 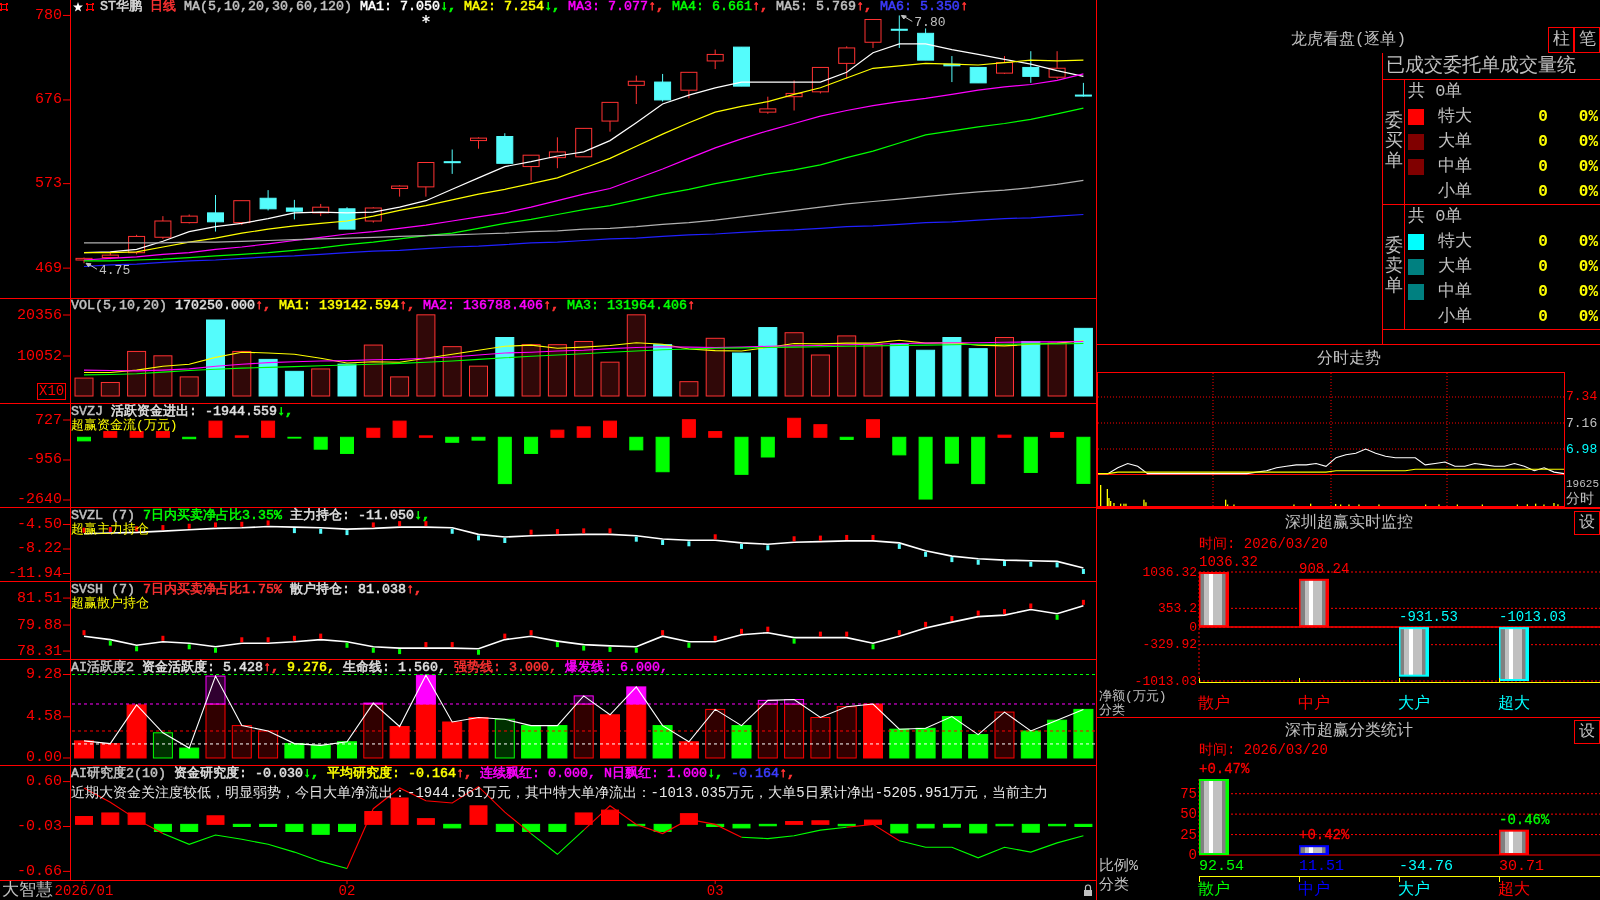 I want to click on indicator-label: VOL(5,10,20), so click(x=119, y=306).